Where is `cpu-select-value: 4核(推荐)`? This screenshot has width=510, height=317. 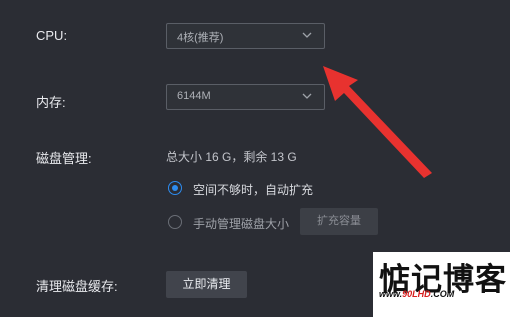
cpu-select-value: 4核(推荐) is located at coordinates (200, 38).